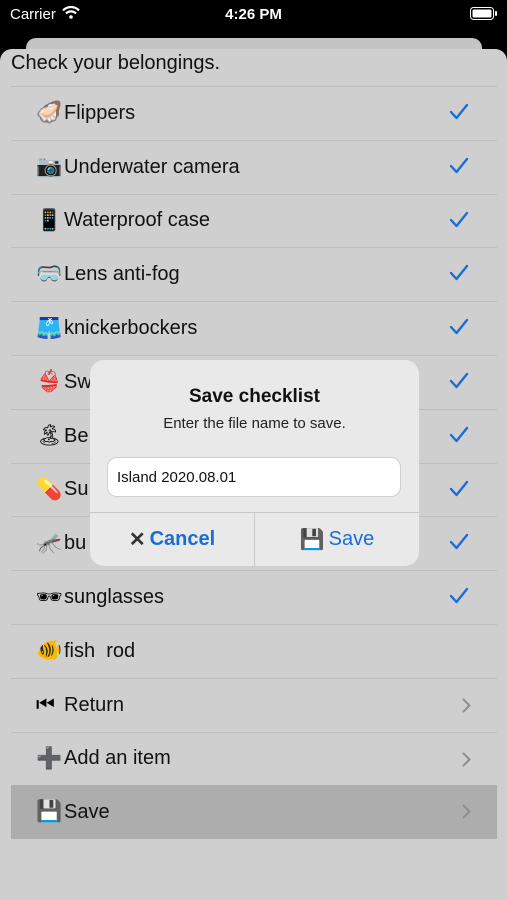 This screenshot has height=900, width=507. What do you see at coordinates (116, 63) in the screenshot?
I see `sheet-title: Check your belongings.` at bounding box center [116, 63].